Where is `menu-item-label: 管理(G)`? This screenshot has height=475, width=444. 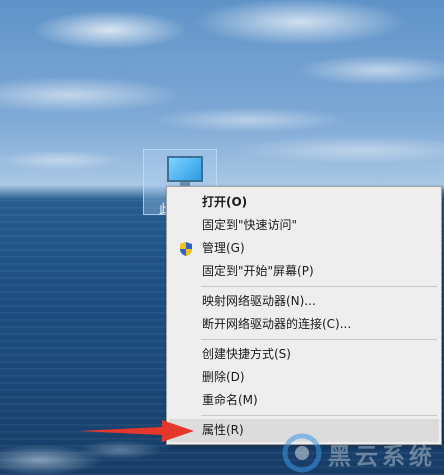
menu-item-label: 管理(G) is located at coordinates (223, 248).